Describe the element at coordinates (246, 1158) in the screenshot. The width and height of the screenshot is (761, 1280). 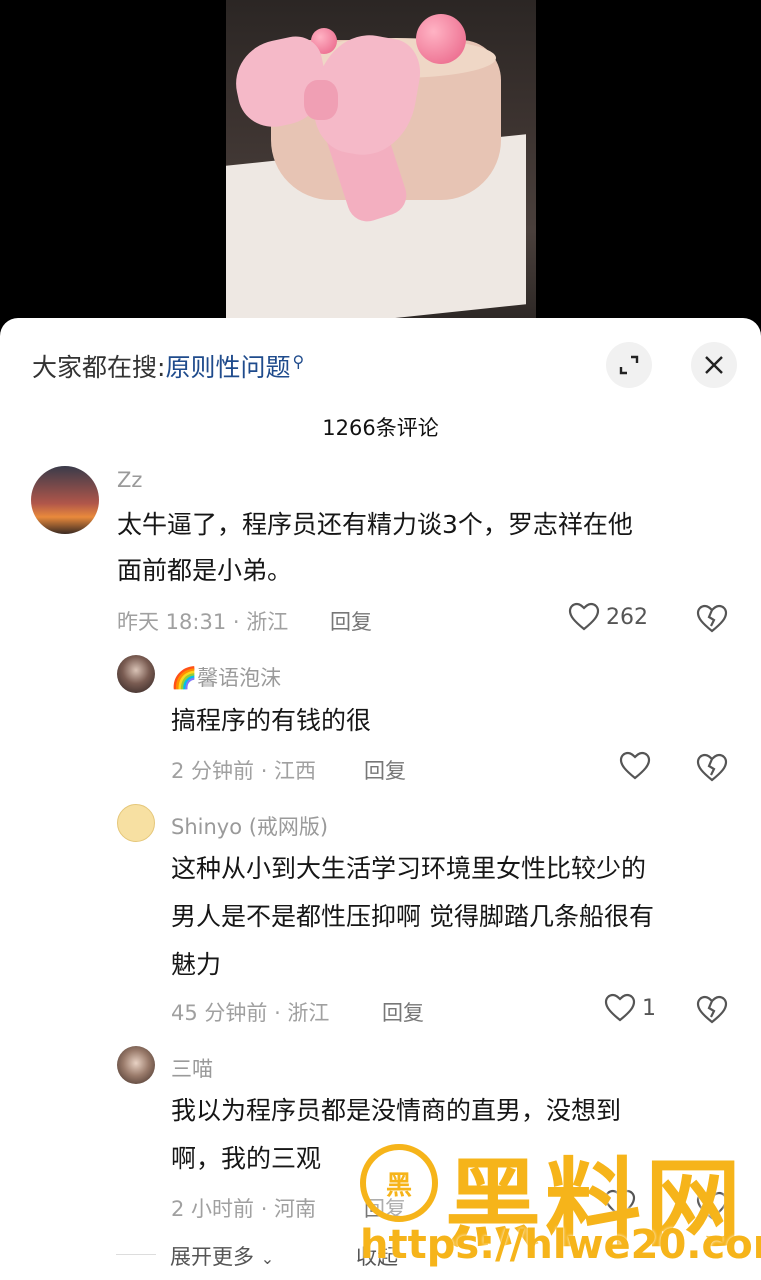
I see `comment-text-line: 啊，我的三观` at that location.